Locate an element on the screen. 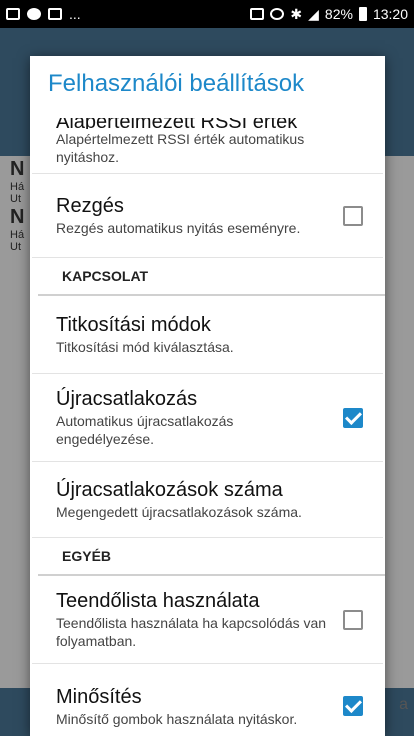  section-header-other: EGYÉB is located at coordinates (211, 557).